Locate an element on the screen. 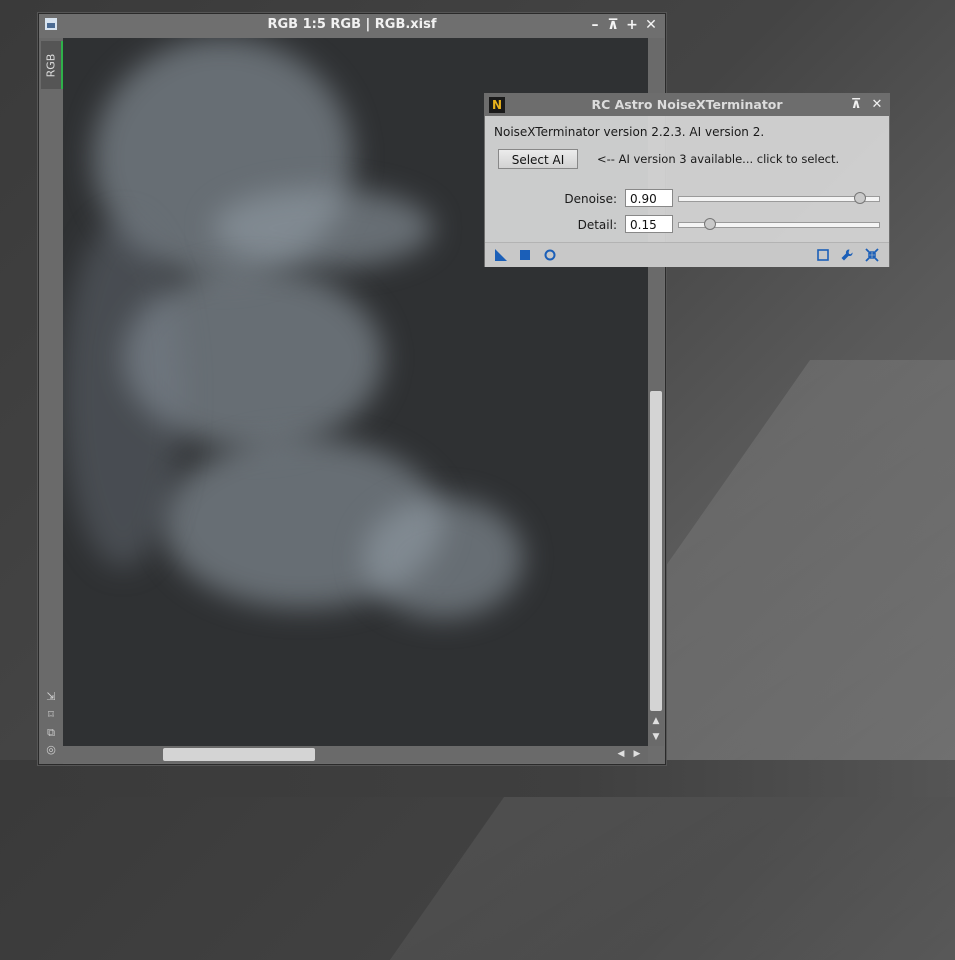 The image size is (955, 960). detail-input: 0.15 is located at coordinates (649, 224).